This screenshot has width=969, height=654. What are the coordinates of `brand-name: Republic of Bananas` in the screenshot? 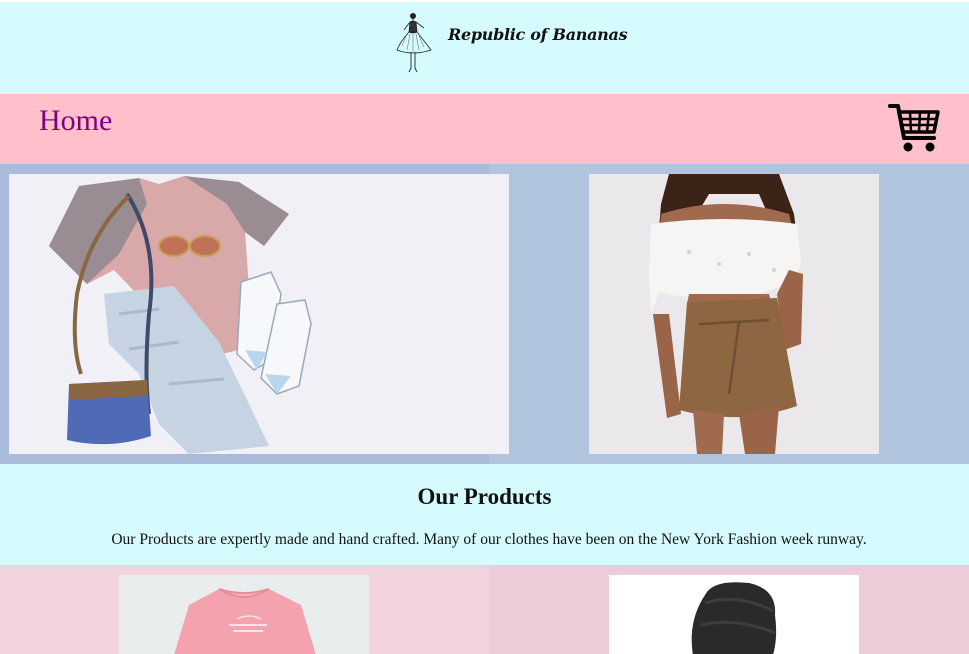 It's located at (538, 34).